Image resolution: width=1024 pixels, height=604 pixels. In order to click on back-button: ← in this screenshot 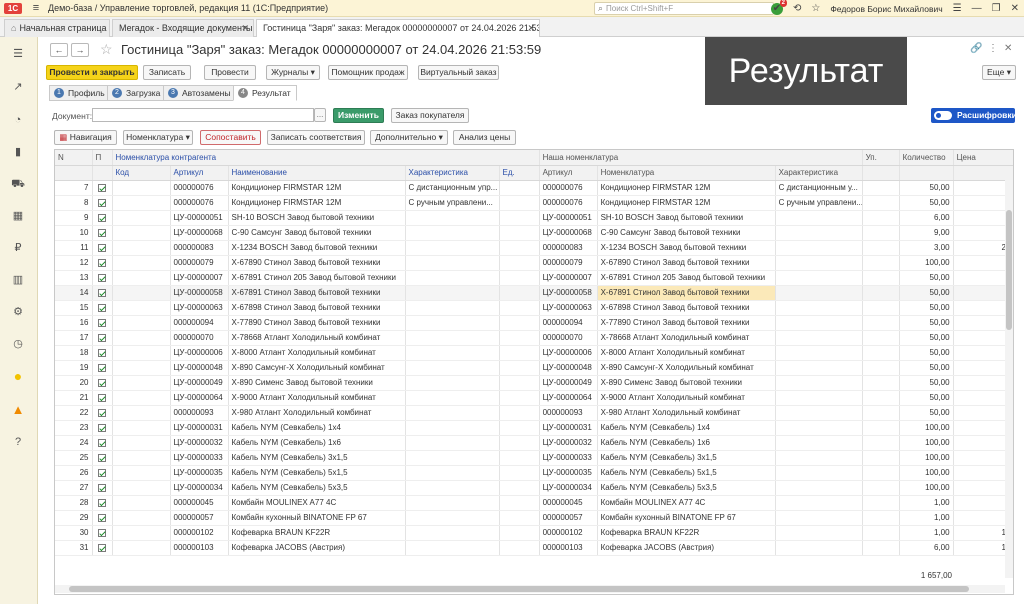, I will do `click(59, 50)`.